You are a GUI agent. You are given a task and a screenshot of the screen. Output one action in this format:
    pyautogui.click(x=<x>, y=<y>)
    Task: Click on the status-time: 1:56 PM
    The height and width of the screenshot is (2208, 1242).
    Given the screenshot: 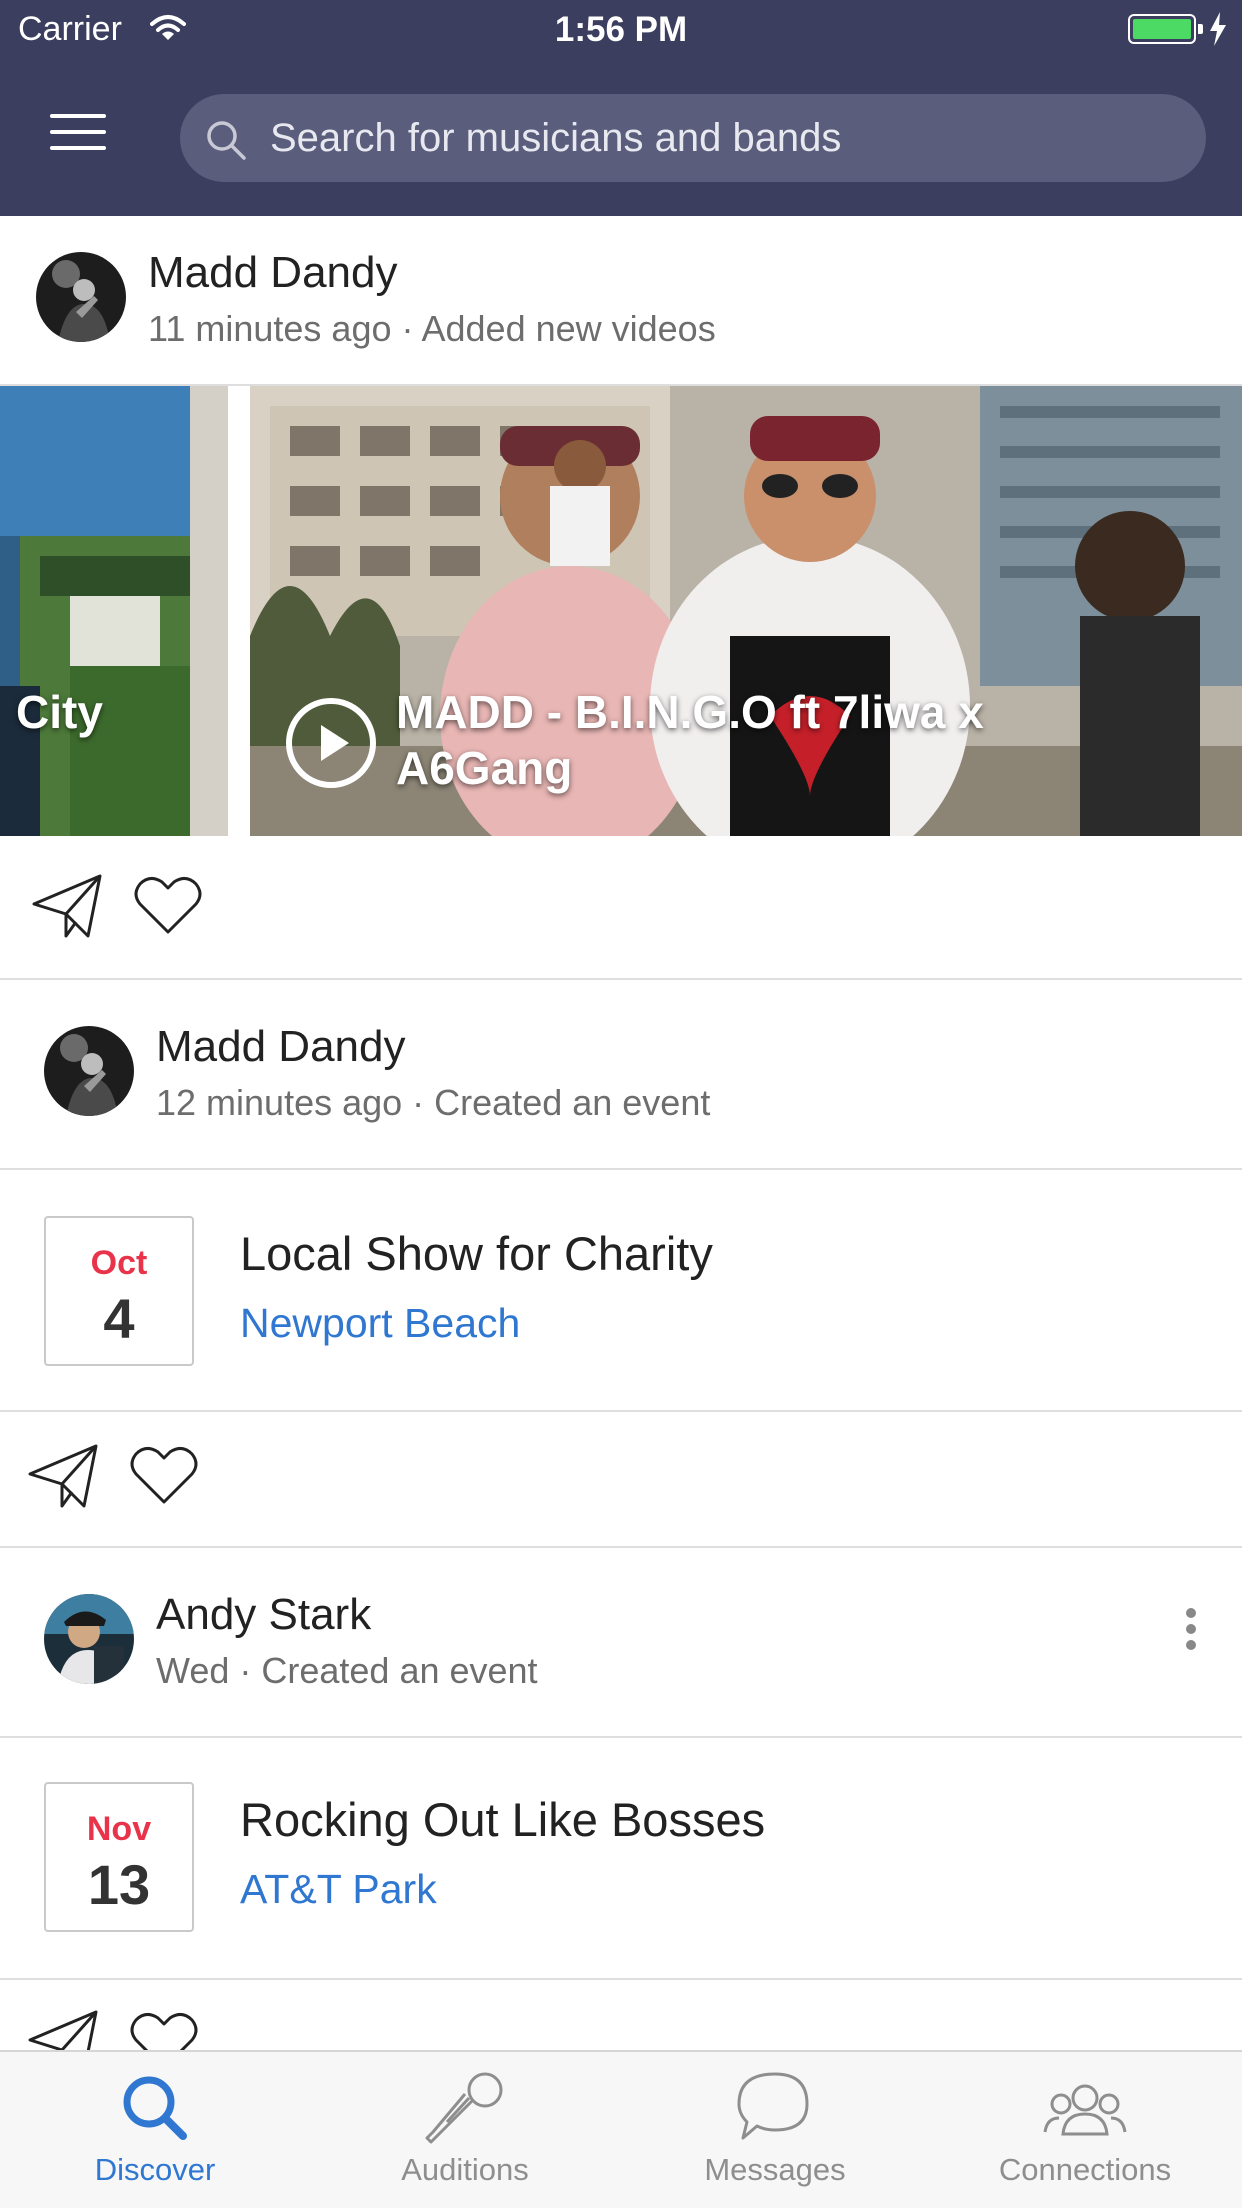 What is the action you would take?
    pyautogui.click(x=621, y=29)
    